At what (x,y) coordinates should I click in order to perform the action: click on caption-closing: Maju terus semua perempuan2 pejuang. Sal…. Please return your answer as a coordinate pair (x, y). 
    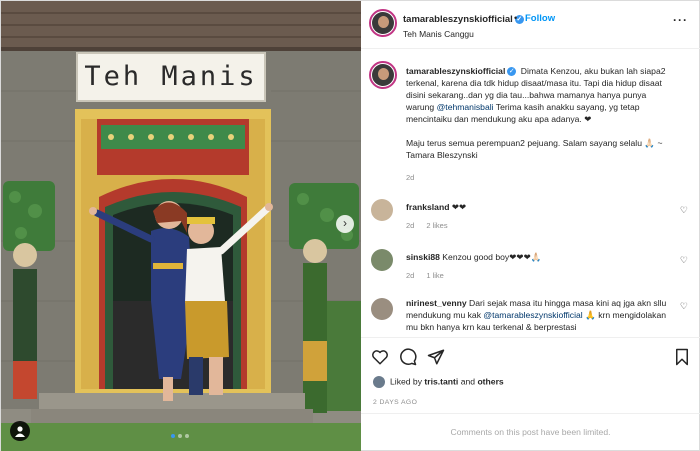
    Looking at the image, I should click on (534, 149).